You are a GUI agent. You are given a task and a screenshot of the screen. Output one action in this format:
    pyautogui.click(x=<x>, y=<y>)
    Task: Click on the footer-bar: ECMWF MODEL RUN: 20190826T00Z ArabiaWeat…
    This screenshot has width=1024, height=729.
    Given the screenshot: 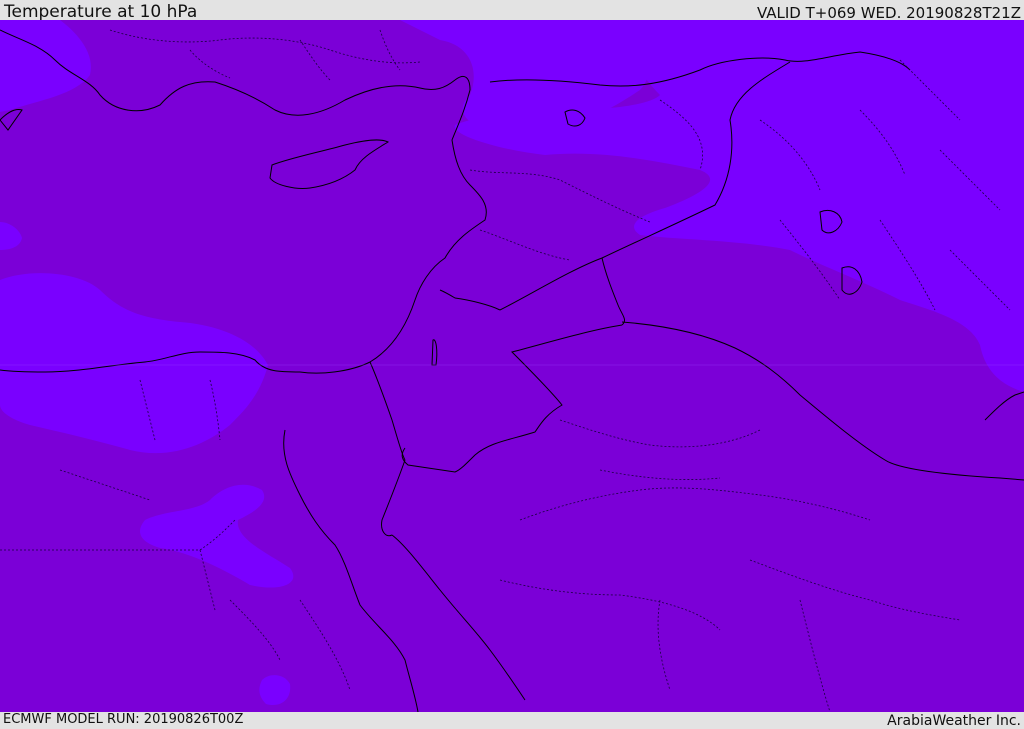 What is the action you would take?
    pyautogui.click(x=512, y=720)
    